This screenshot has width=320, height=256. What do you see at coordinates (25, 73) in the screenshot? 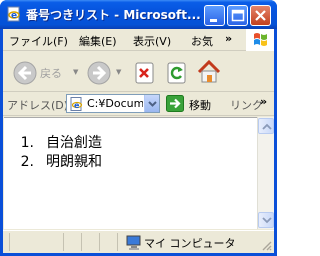
I see `back-arrow-icon` at bounding box center [25, 73].